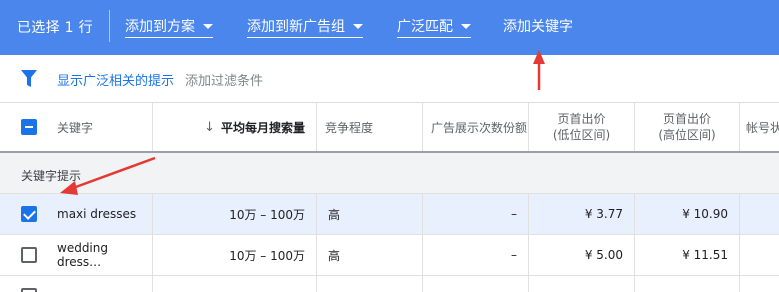  I want to click on header-account-status: 帐号状, so click(759, 127).